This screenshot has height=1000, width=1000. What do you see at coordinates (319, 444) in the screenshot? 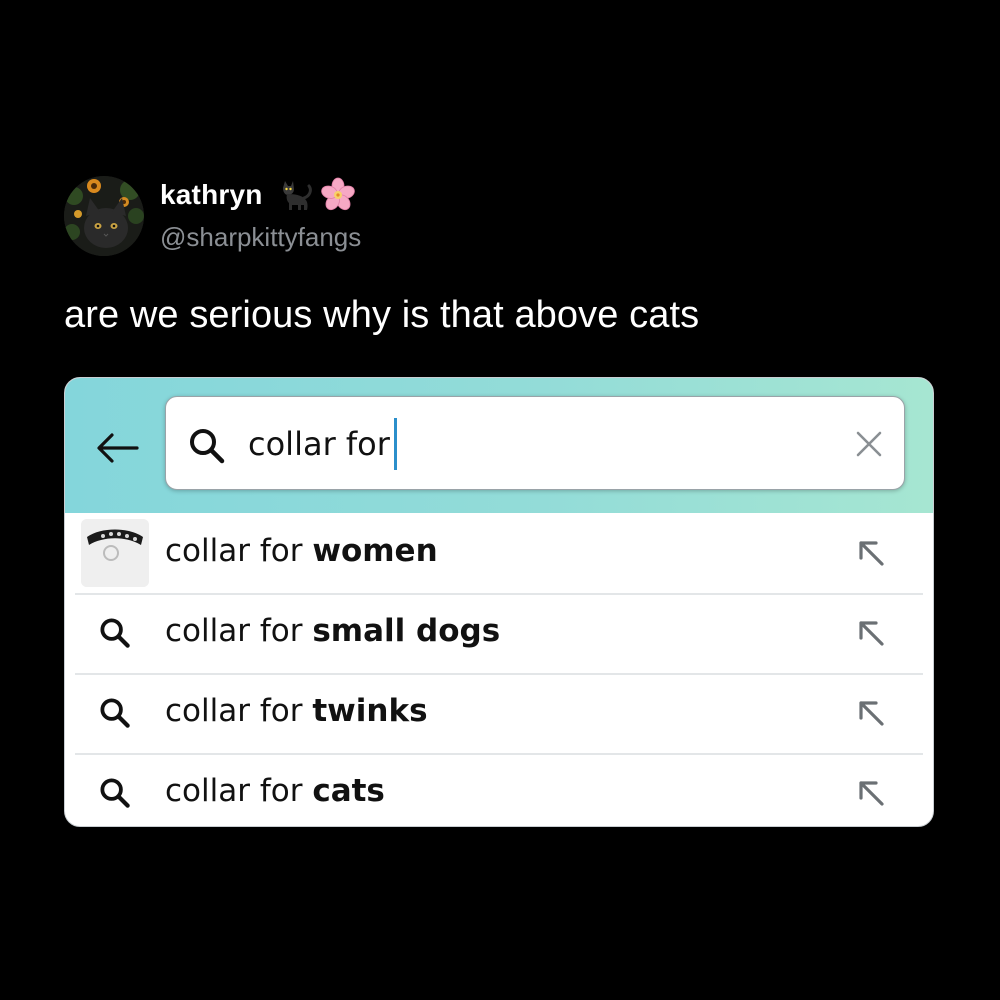
I see `search-input-value: collar for` at bounding box center [319, 444].